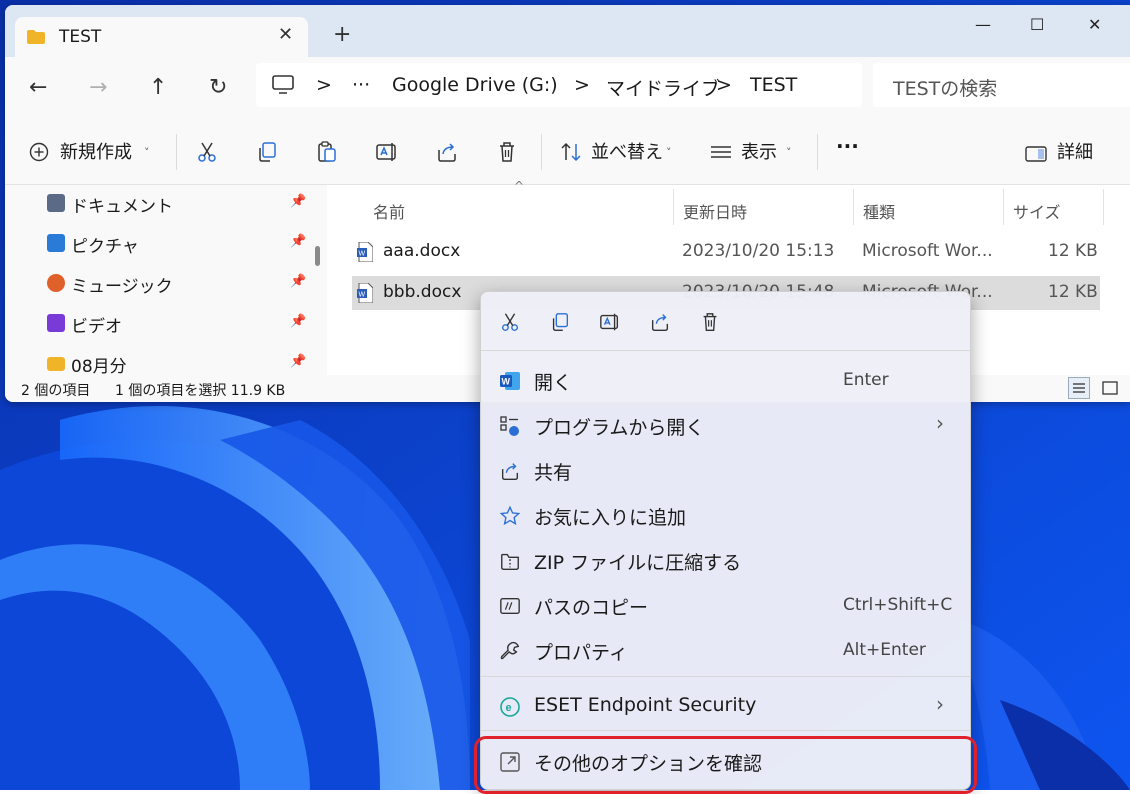 The width and height of the screenshot is (1130, 794). I want to click on menu-divider, so click(725, 676).